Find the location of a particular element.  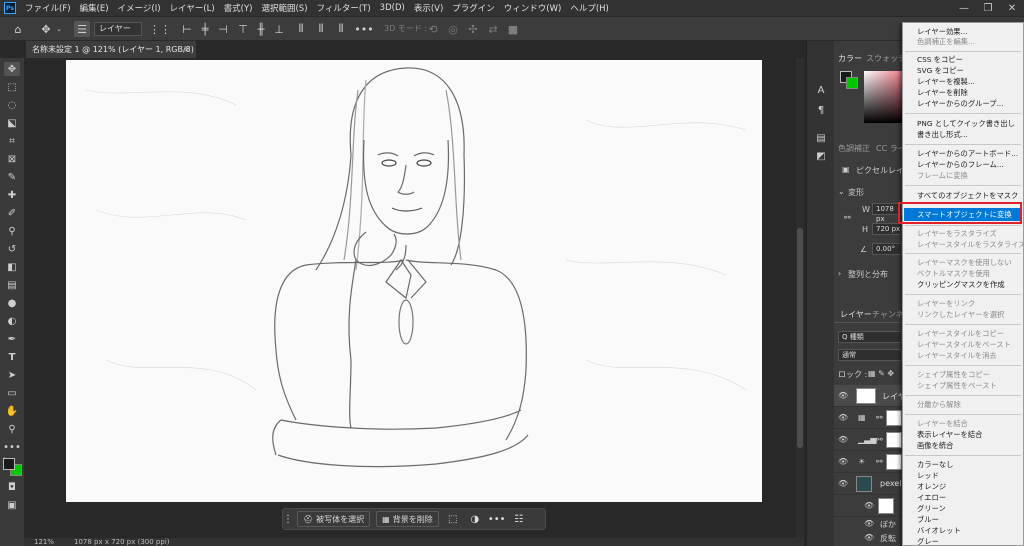

menu-item-color-yellow: イエロー is located at coordinates (931, 498).